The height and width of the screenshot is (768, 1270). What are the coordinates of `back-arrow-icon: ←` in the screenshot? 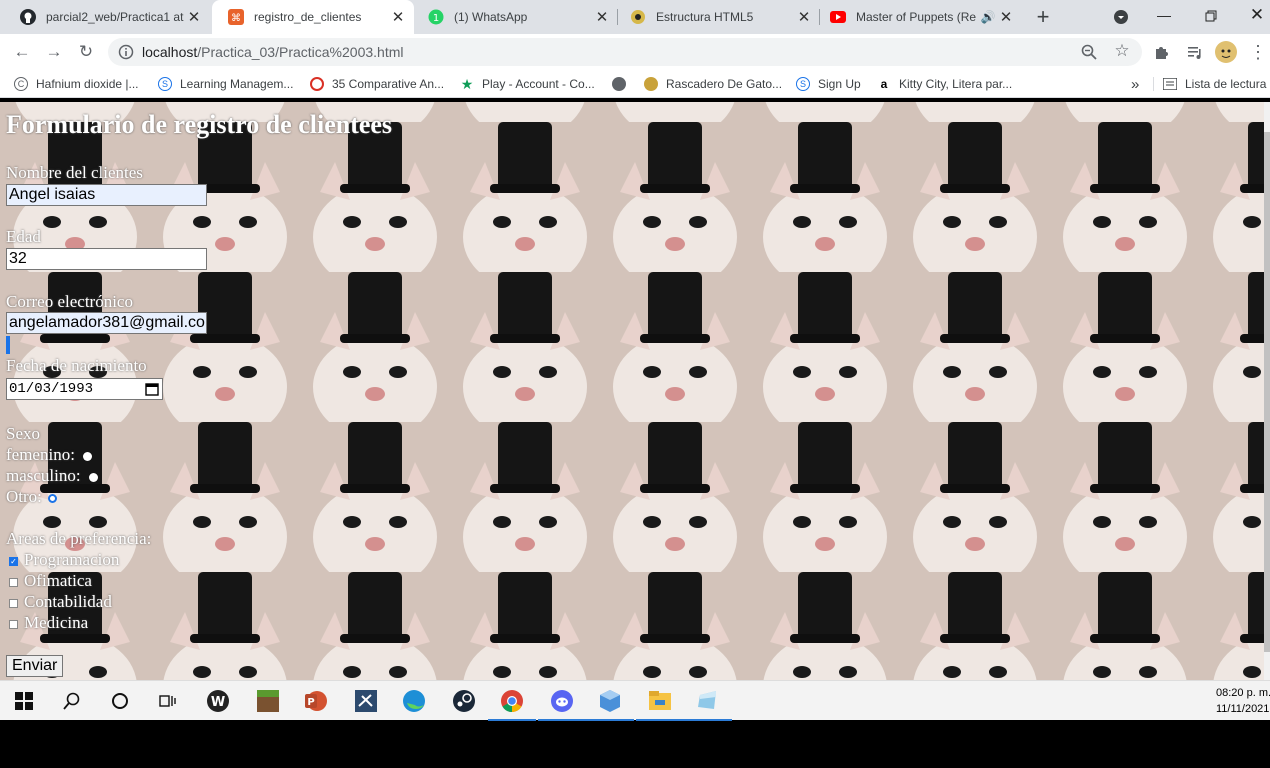 It's located at (22, 52).